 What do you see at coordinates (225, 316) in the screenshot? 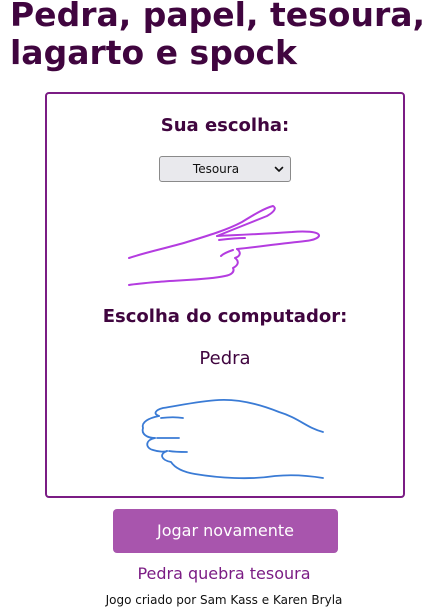
I see `computer-choice-heading: Escolha do computador:` at bounding box center [225, 316].